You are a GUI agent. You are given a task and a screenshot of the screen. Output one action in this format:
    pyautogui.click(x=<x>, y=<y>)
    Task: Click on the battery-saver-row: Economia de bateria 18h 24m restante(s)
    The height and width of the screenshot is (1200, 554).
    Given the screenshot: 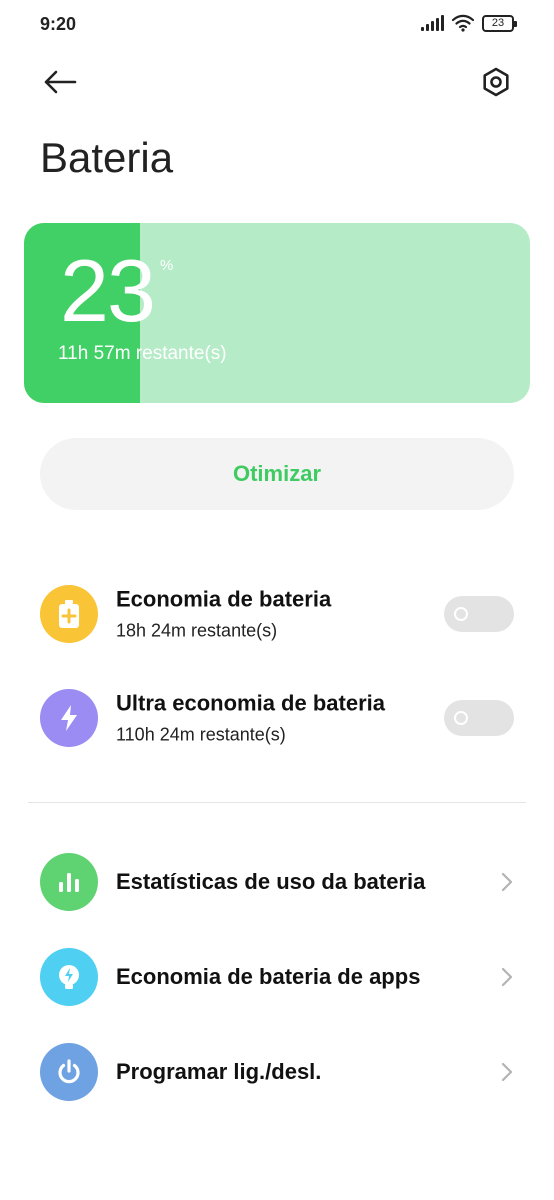 What is the action you would take?
    pyautogui.click(x=277, y=614)
    